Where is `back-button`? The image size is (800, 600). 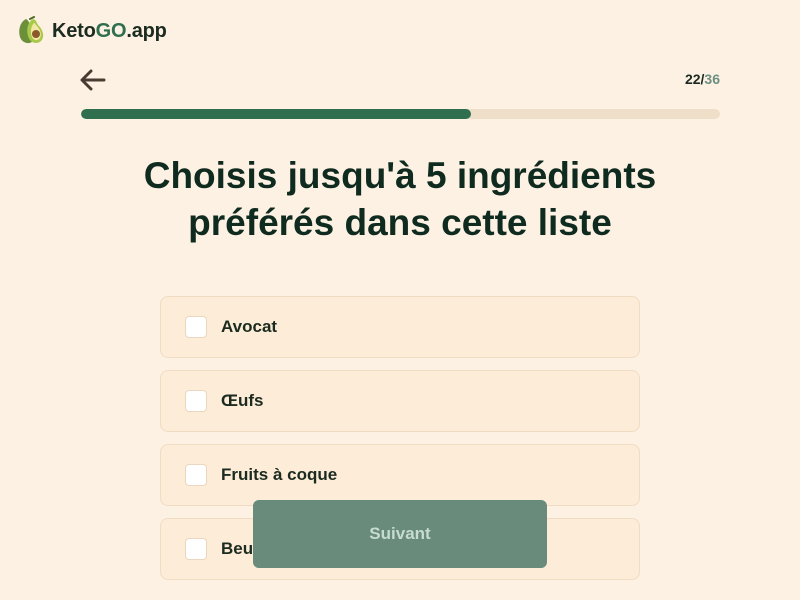
back-button is located at coordinates (93, 80).